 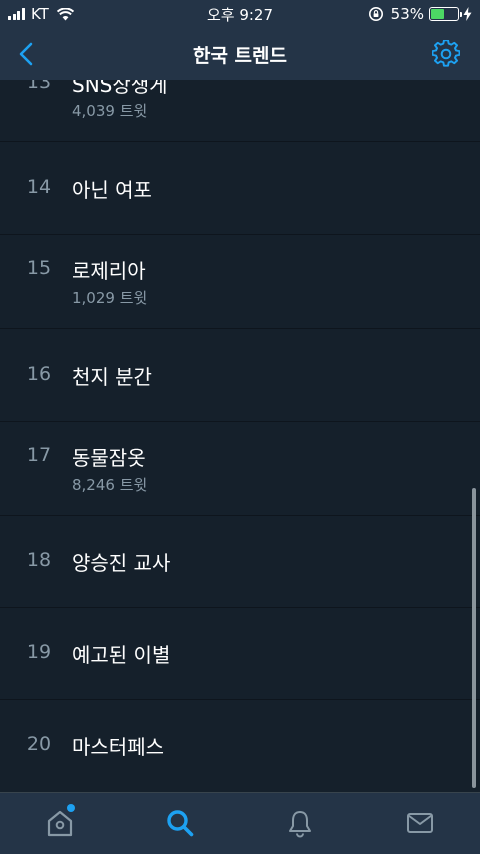 I want to click on trend-row-18: 18 양승진 교사, so click(x=240, y=562).